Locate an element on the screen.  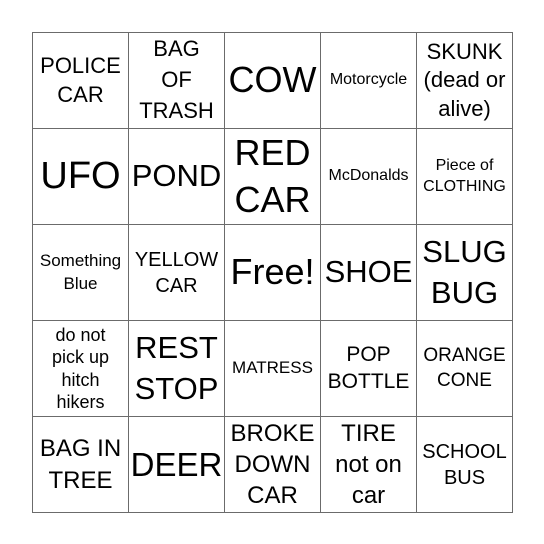
bingo-cell-pop-bottle: POP BOTTLE is located at coordinates (369, 369).